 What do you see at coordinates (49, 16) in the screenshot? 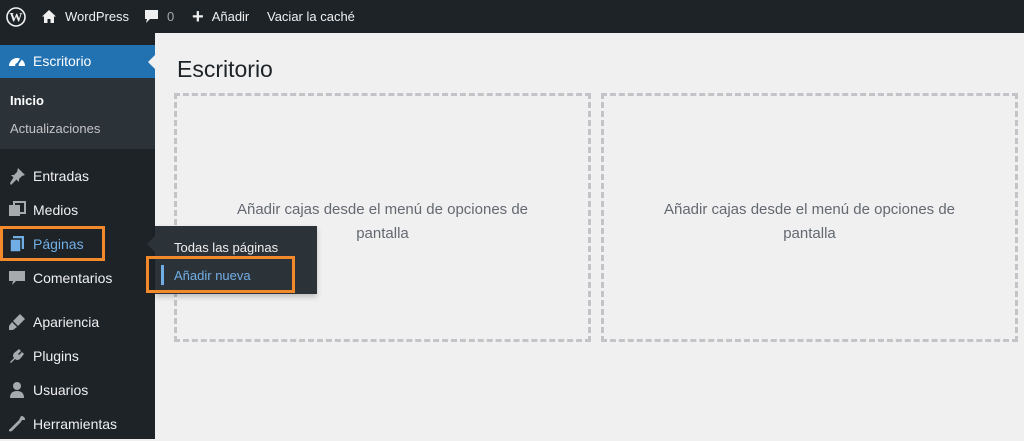
I see `home-icon` at bounding box center [49, 16].